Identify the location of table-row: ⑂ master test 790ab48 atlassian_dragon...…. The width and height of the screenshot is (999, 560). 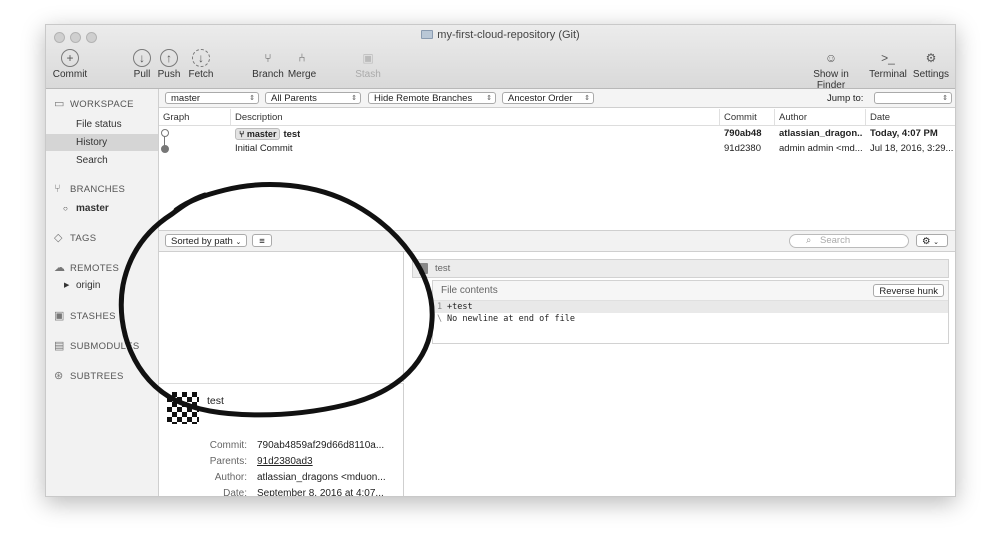
(557, 133).